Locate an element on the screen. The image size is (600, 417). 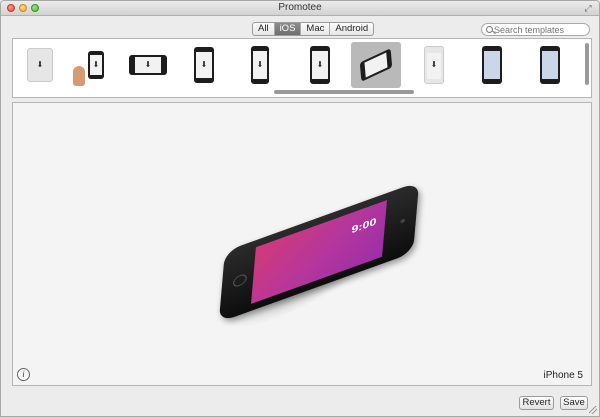
camera-icon is located at coordinates (403, 221).